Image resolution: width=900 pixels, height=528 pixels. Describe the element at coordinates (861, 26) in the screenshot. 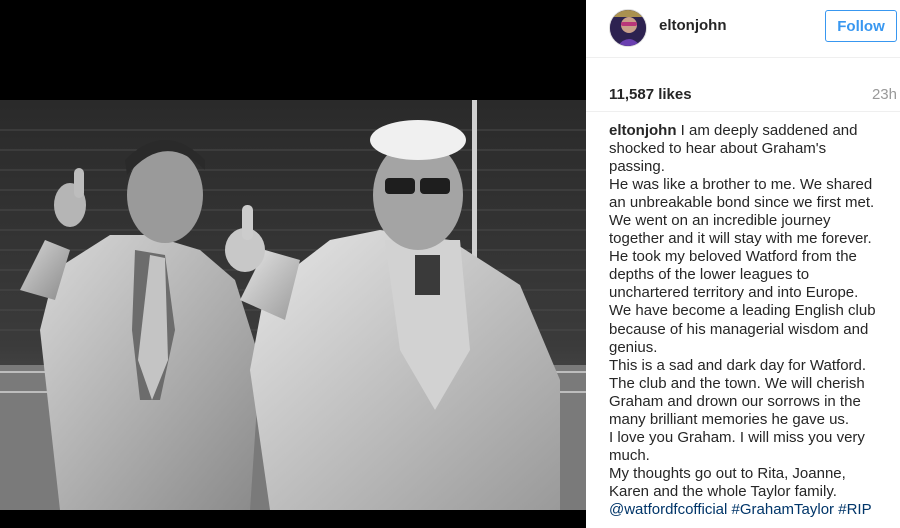

I see `follow-button: Follow` at that location.